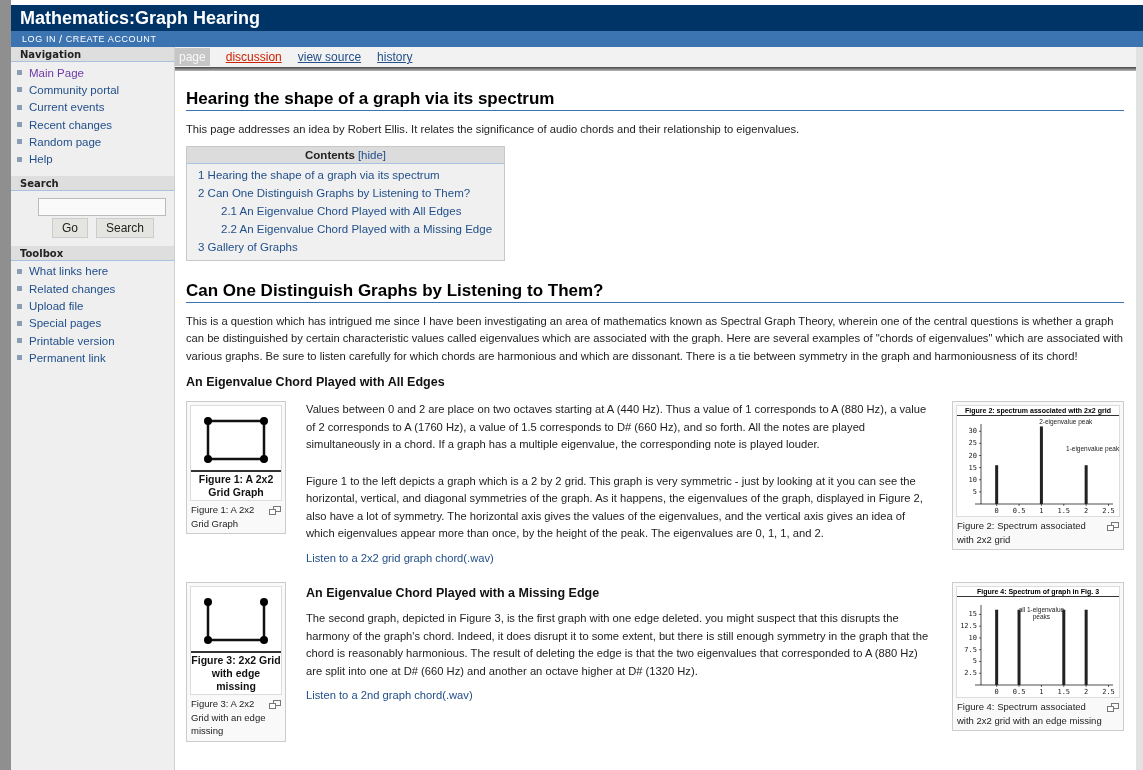 This screenshot has height=770, width=1143. Describe the element at coordinates (371, 154) in the screenshot. I see `hide-link: [hide]` at that location.